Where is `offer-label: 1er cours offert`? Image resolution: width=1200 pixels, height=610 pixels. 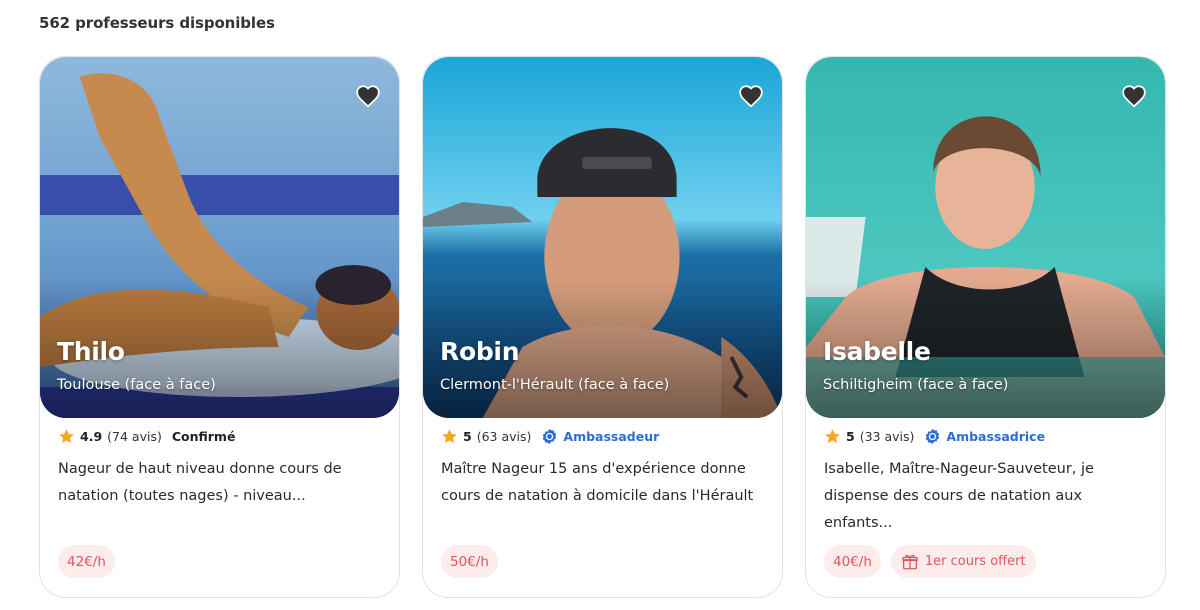 offer-label: 1er cours offert is located at coordinates (975, 561).